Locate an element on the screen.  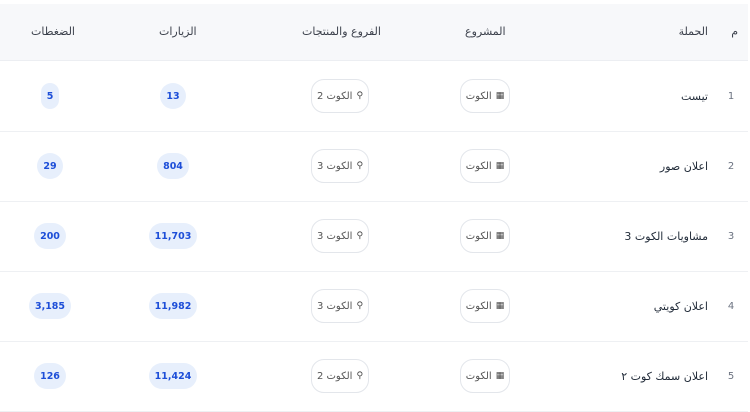
clicks-badge: 126 is located at coordinates (50, 376).